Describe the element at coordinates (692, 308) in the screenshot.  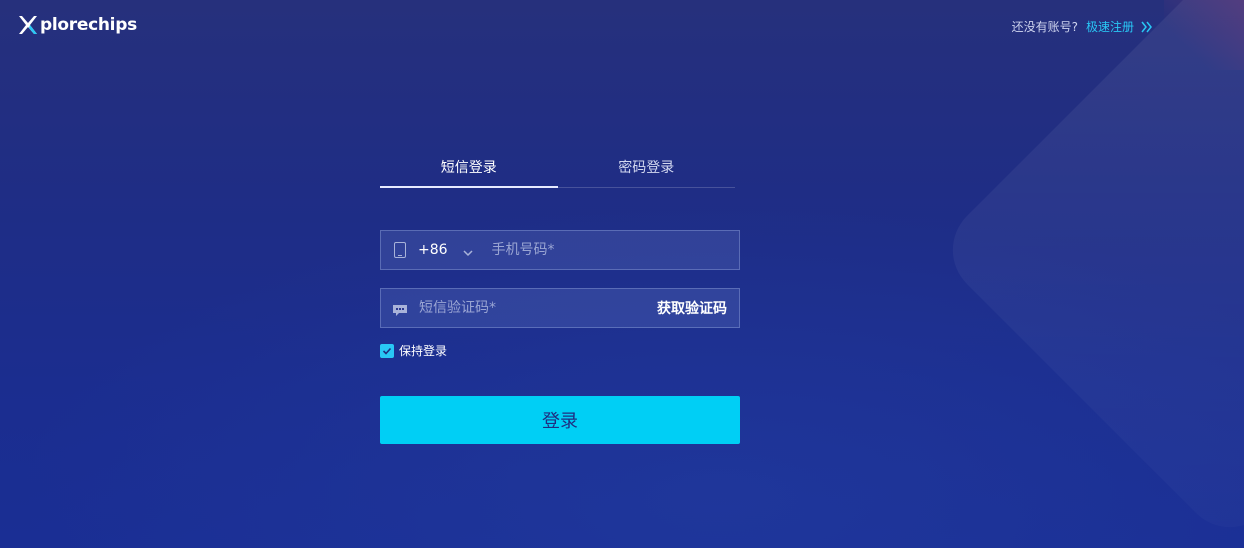
I see `get-code-button: 获取验证码` at that location.